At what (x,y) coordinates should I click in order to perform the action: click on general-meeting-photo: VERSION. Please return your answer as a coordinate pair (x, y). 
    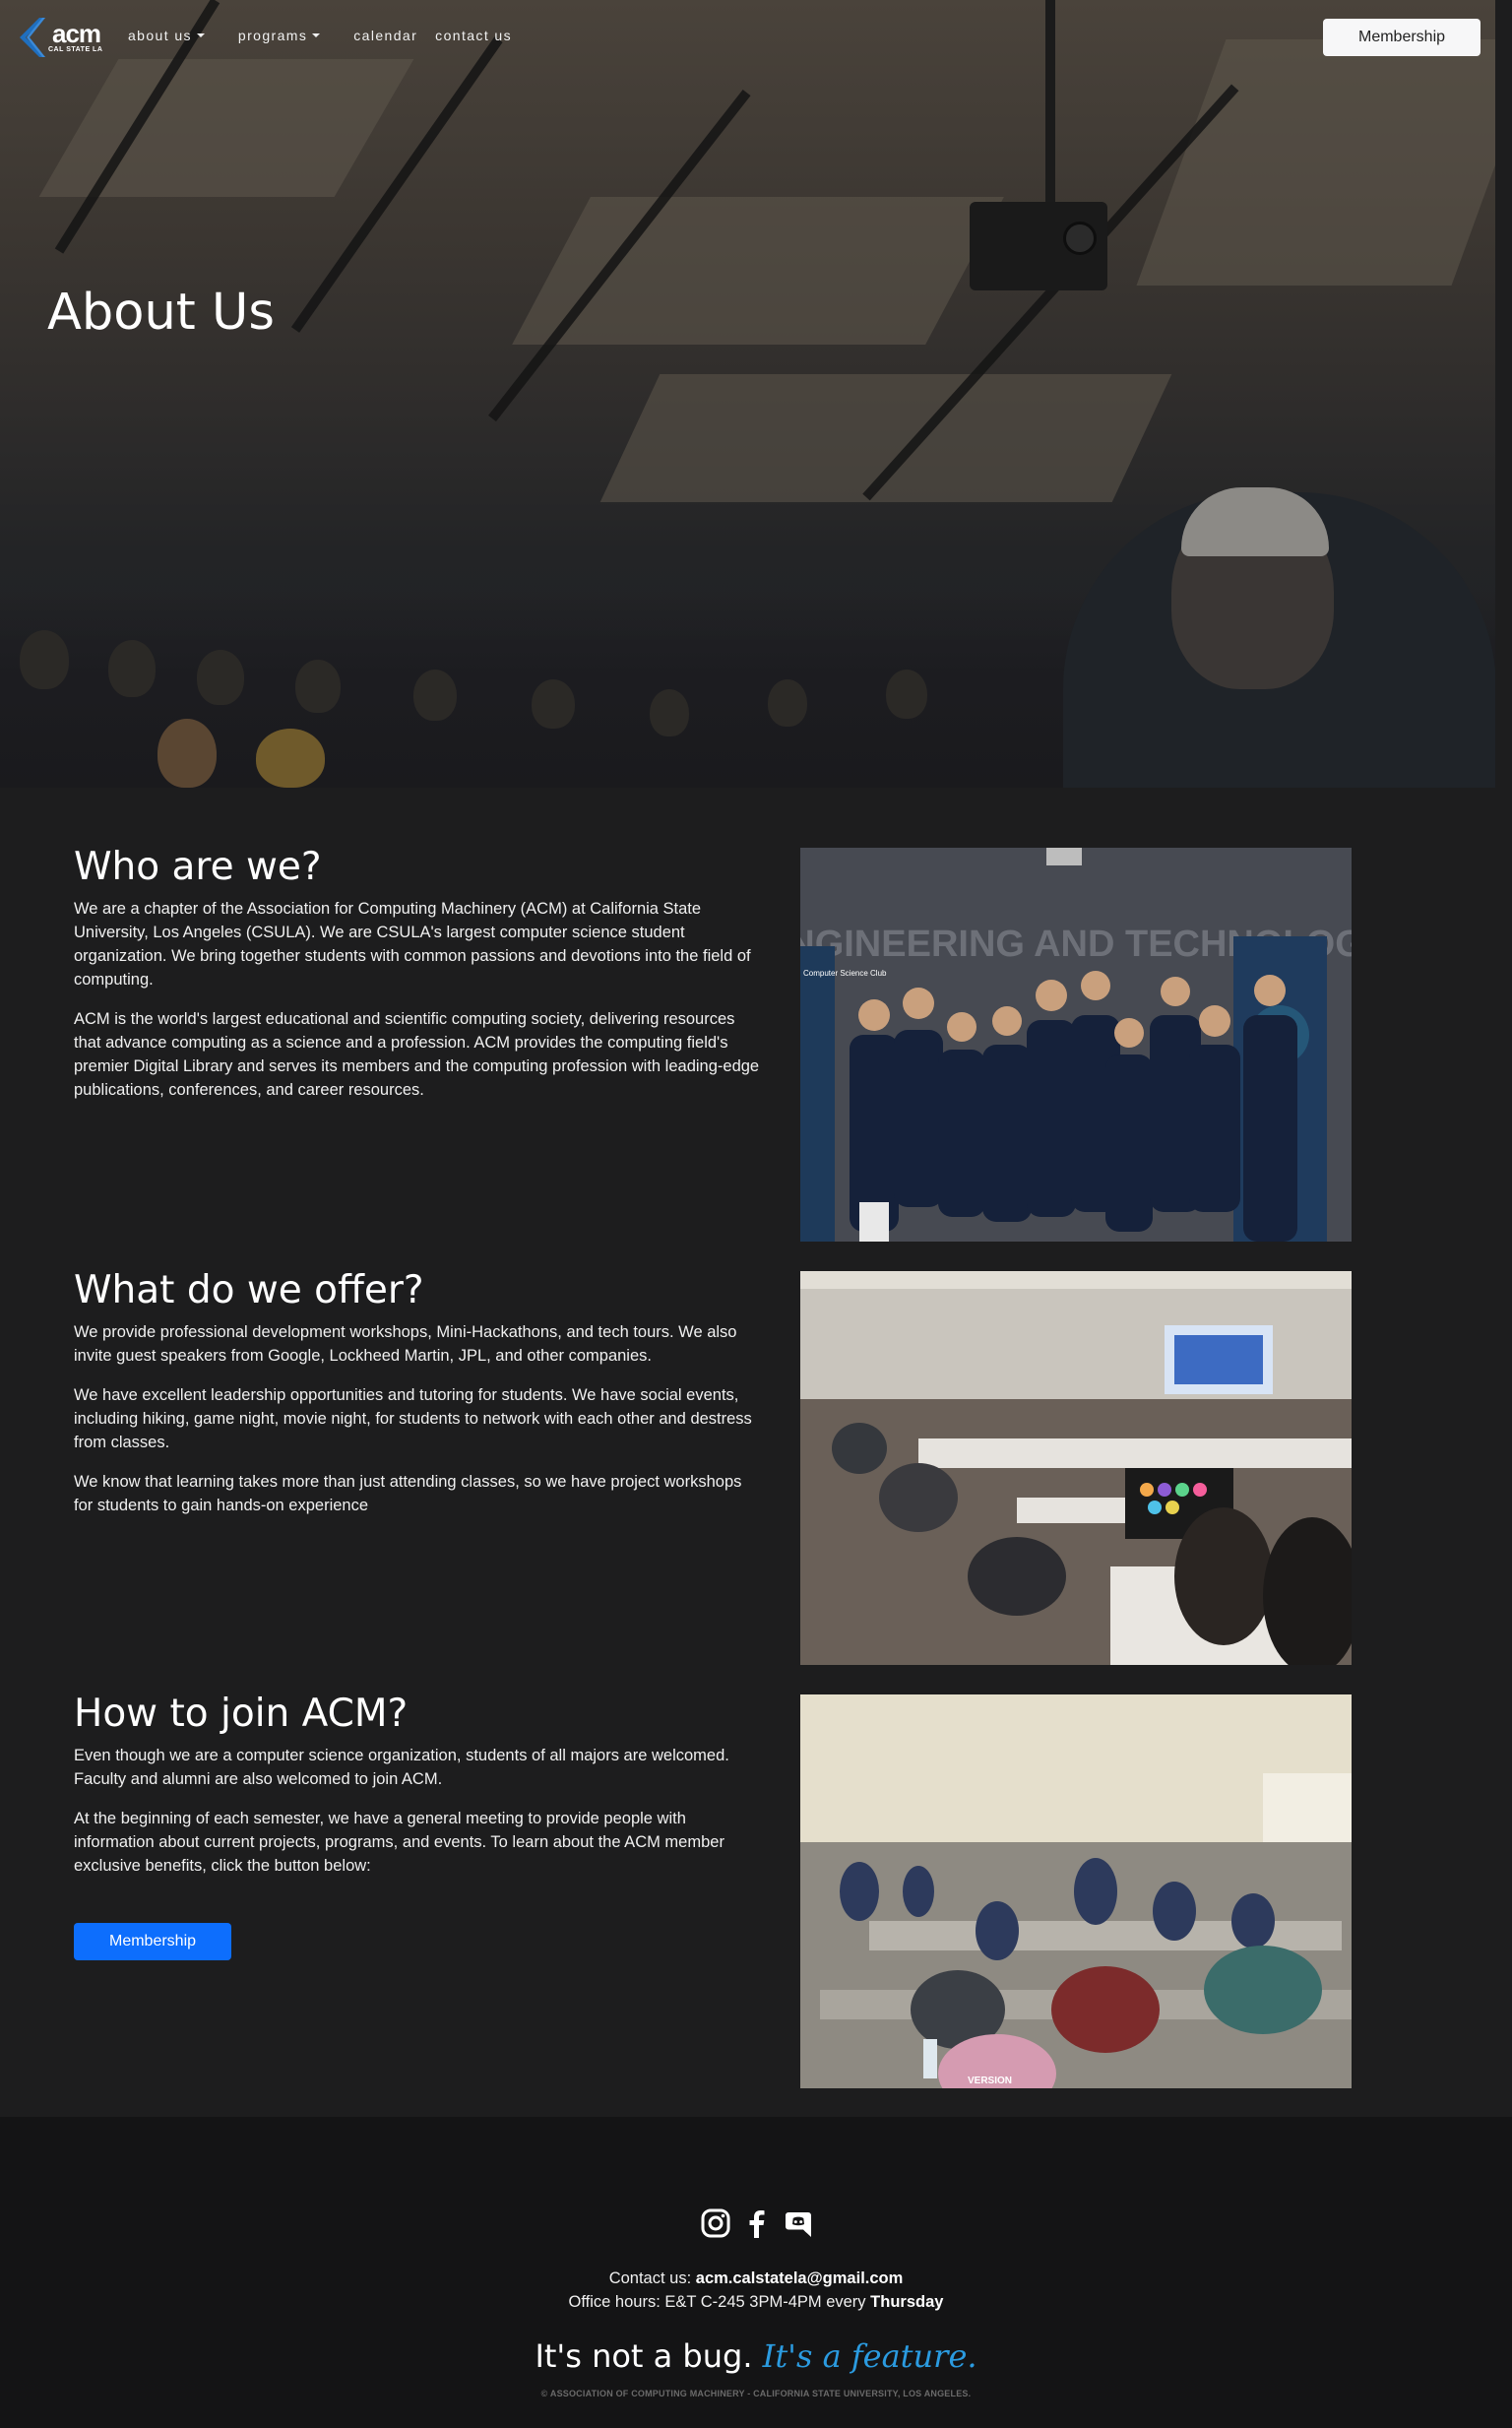
    Looking at the image, I should click on (1076, 1891).